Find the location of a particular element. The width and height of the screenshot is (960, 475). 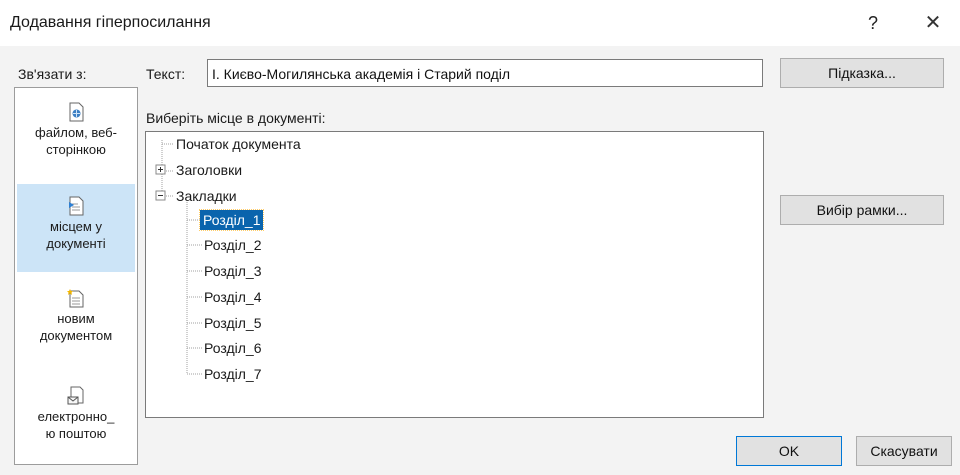

tree-item-bookmark: Розділ_3 is located at coordinates (232, 271).